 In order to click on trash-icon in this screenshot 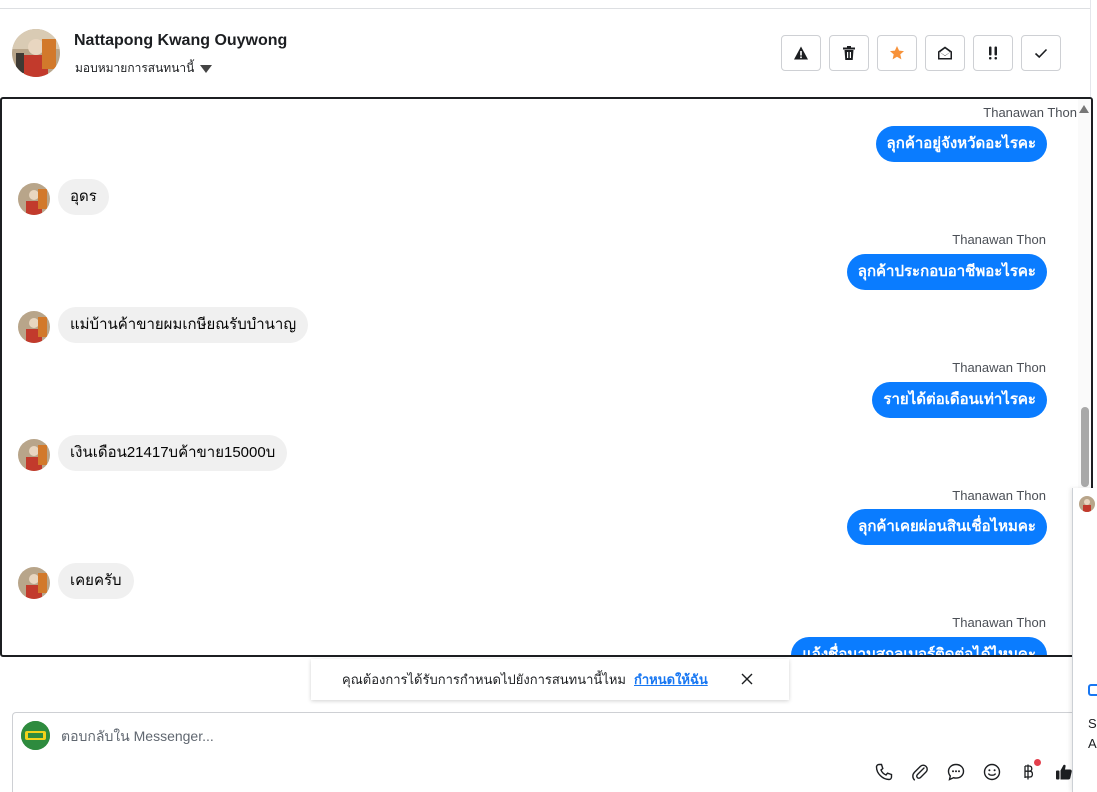, I will do `click(849, 53)`.